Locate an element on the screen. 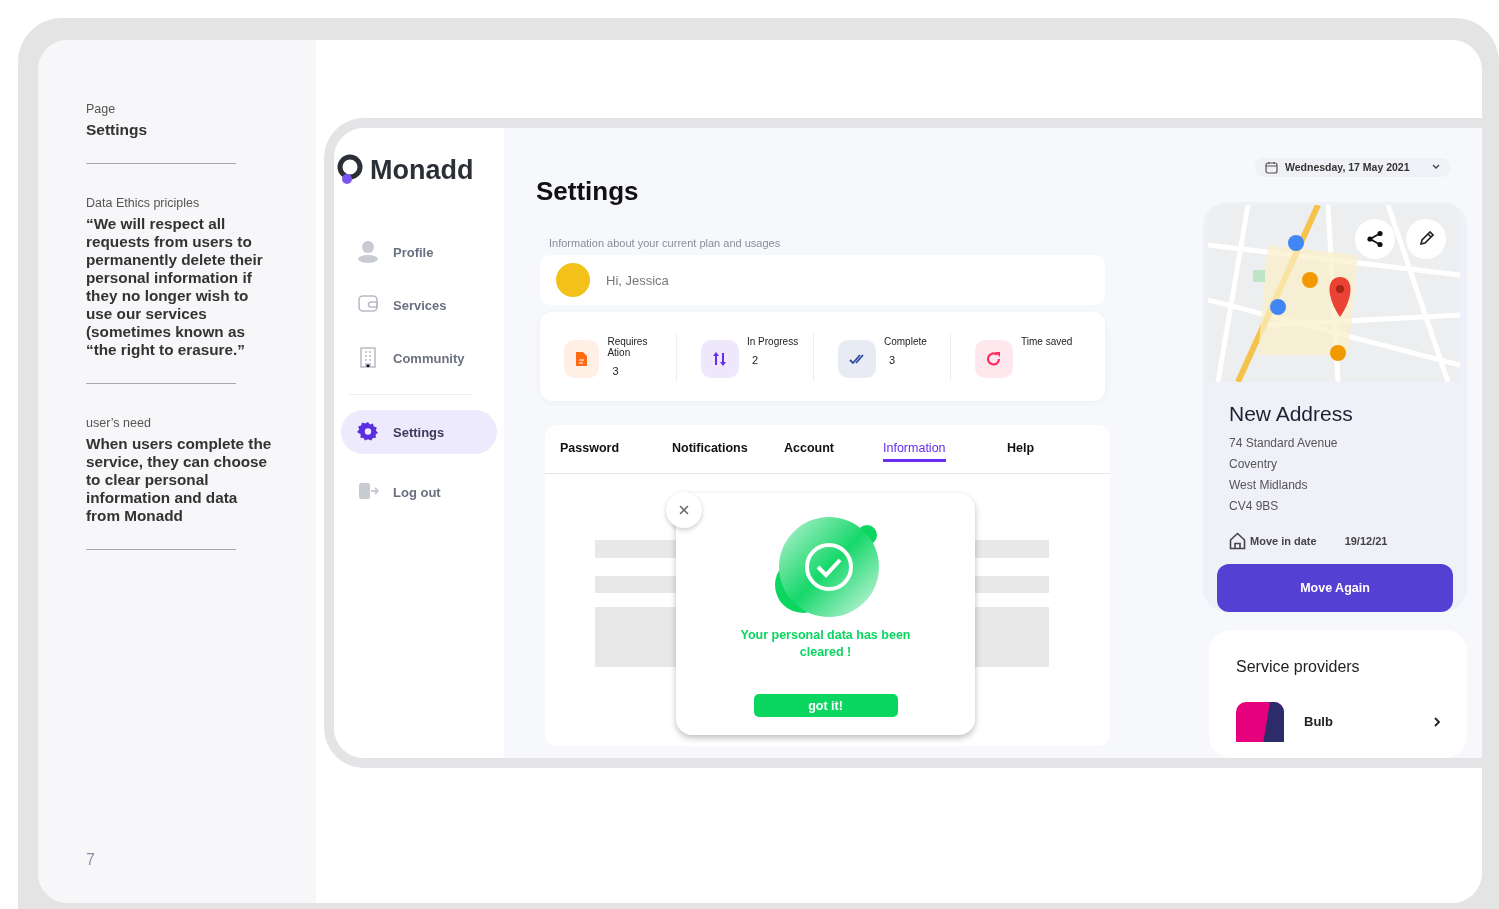  date-text: Wednesday, 17 May 2021 is located at coordinates (1348, 167).